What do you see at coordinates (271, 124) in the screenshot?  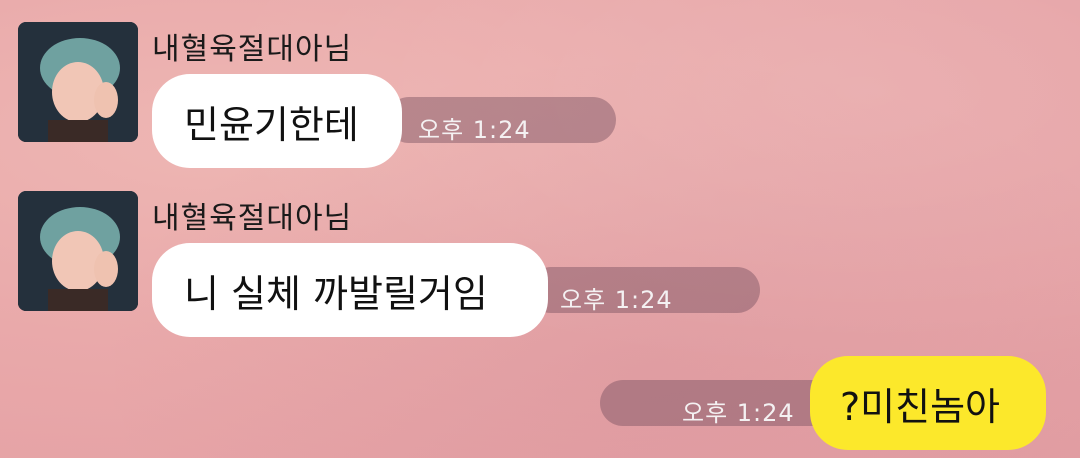 I see `message-text: 민윤기한테` at bounding box center [271, 124].